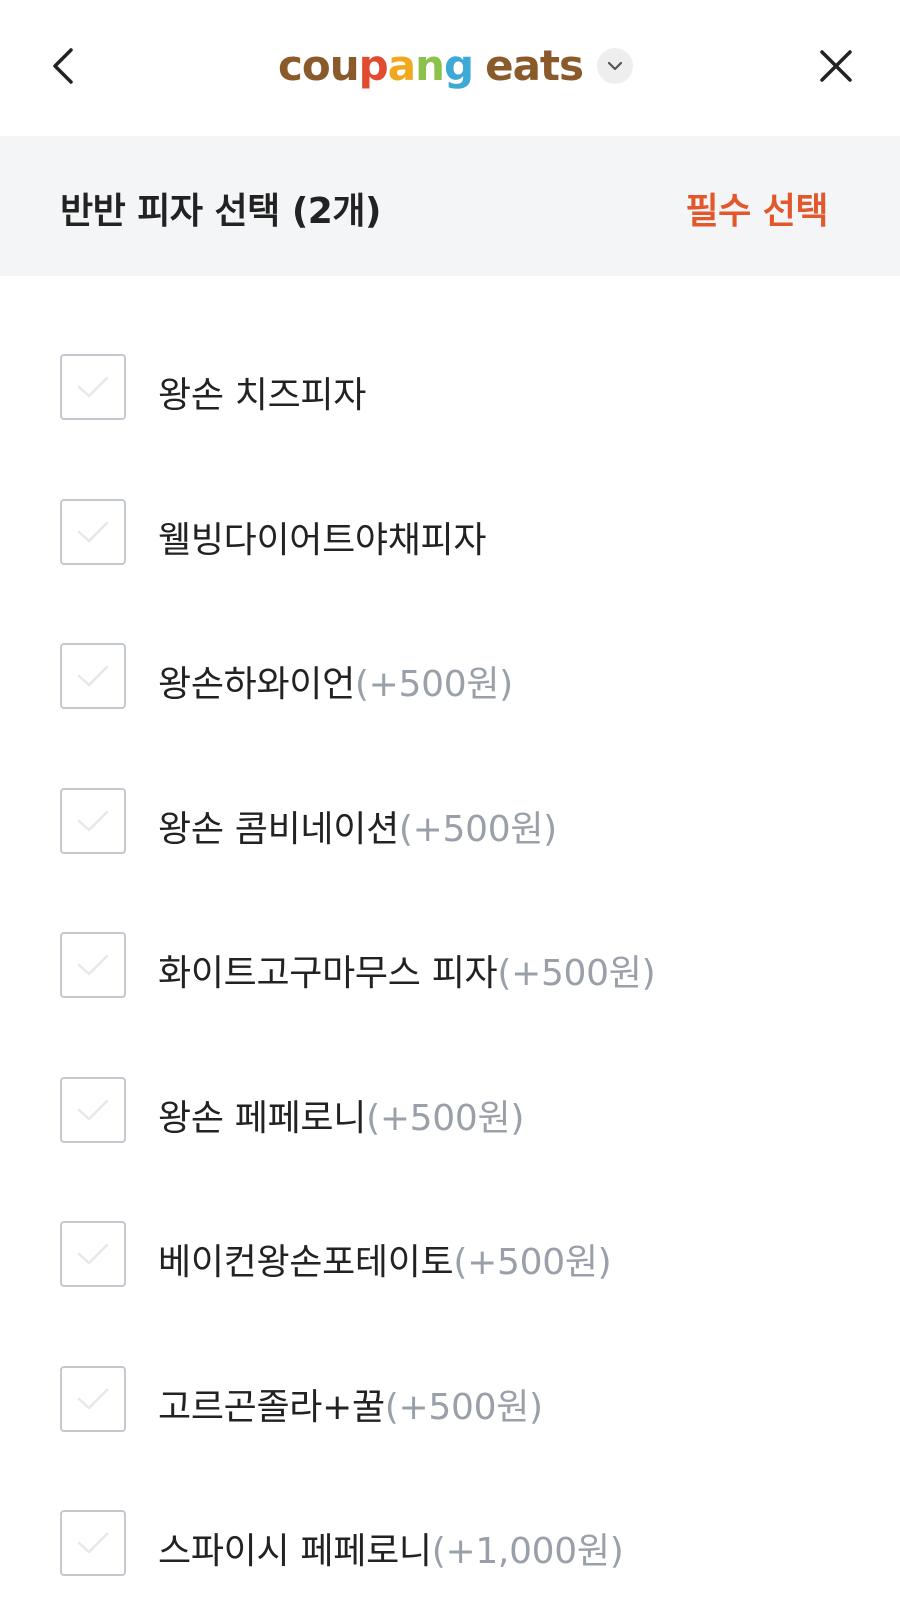  I want to click on option-item: 웰빙다이어트야채피자, so click(450, 533).